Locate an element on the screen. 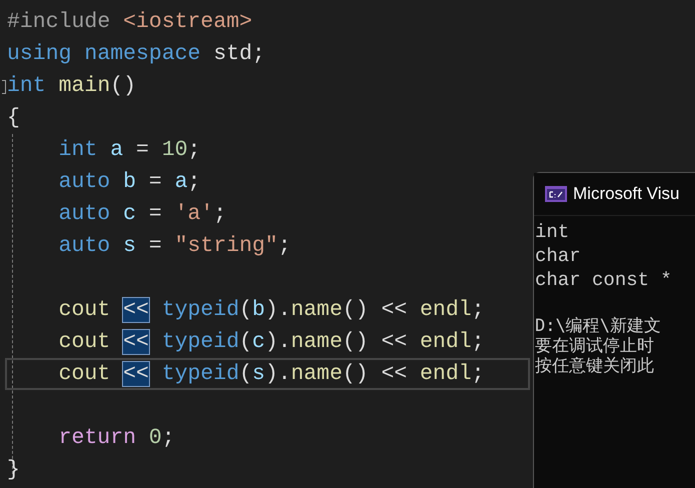 The image size is (695, 488). code-line: { is located at coordinates (13, 118).